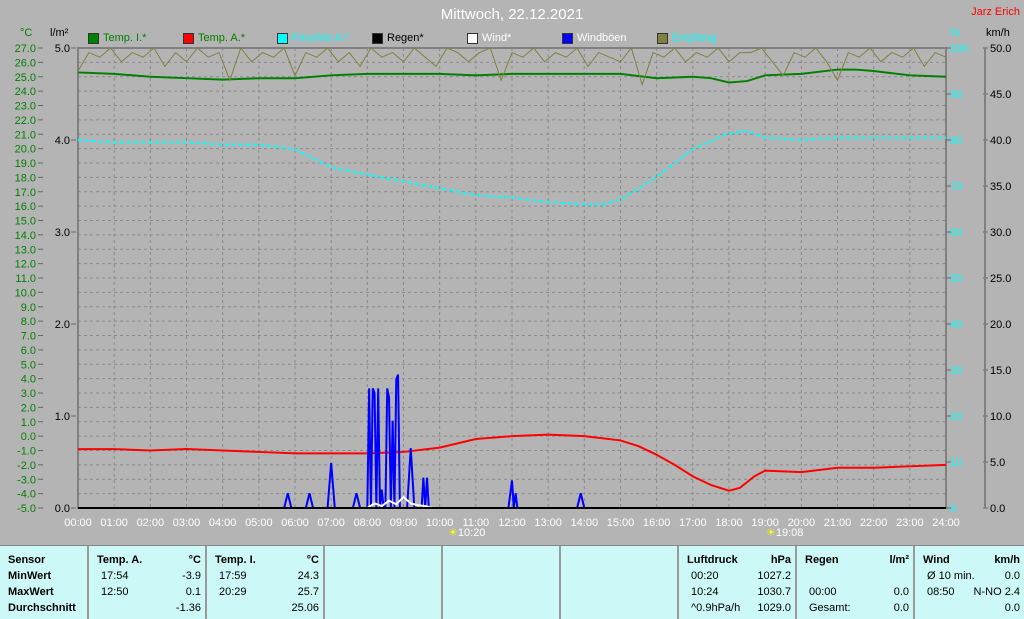 The height and width of the screenshot is (619, 1024). Describe the element at coordinates (956, 187) in the screenshot. I see `percent-tick-label: 70` at that location.